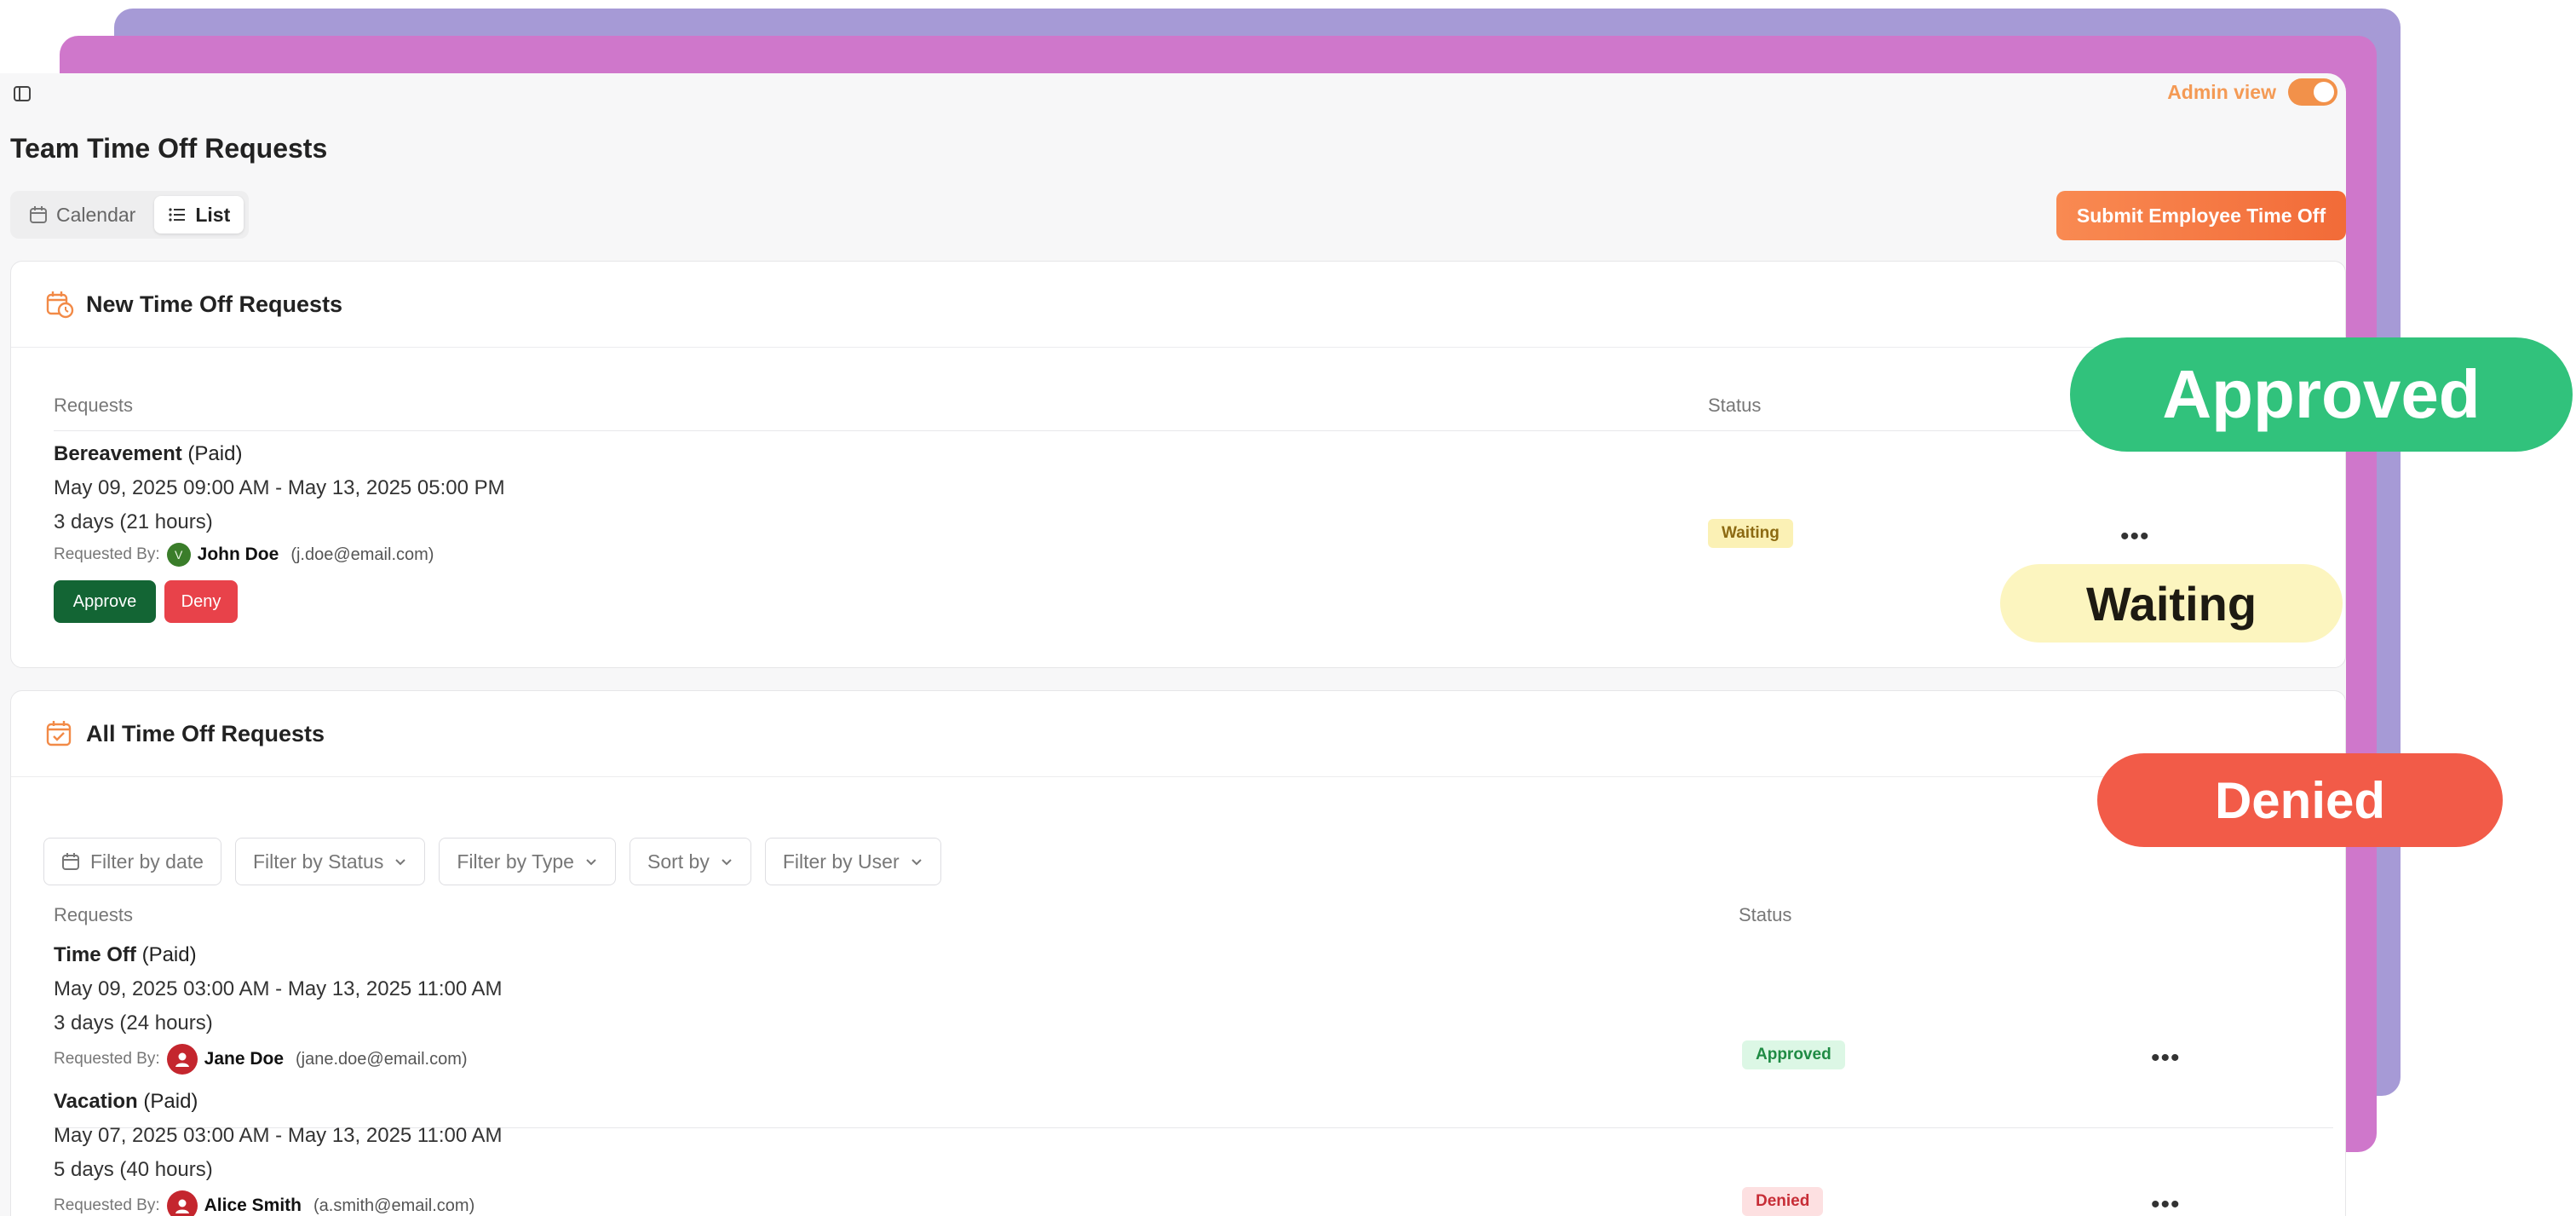  I want to click on filter-by-date: Filter by date, so click(132, 862).